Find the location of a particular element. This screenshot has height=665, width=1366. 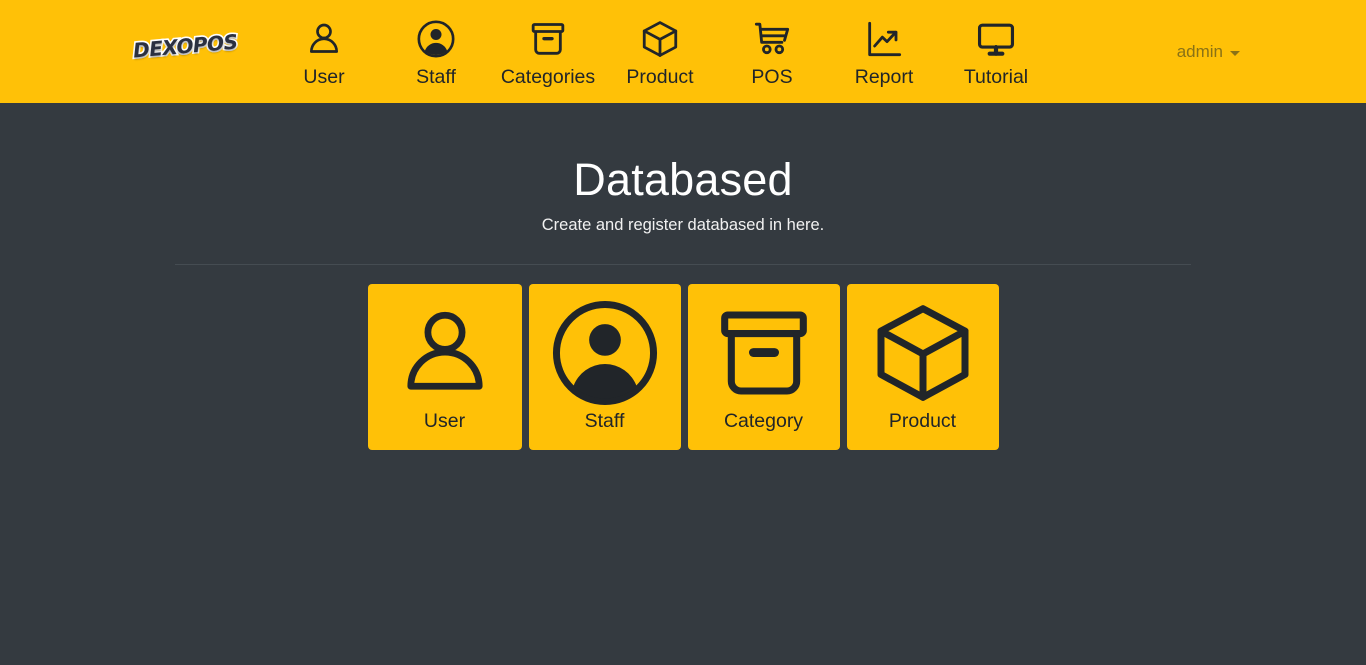

nav-item-categories: Categories is located at coordinates (548, 52).